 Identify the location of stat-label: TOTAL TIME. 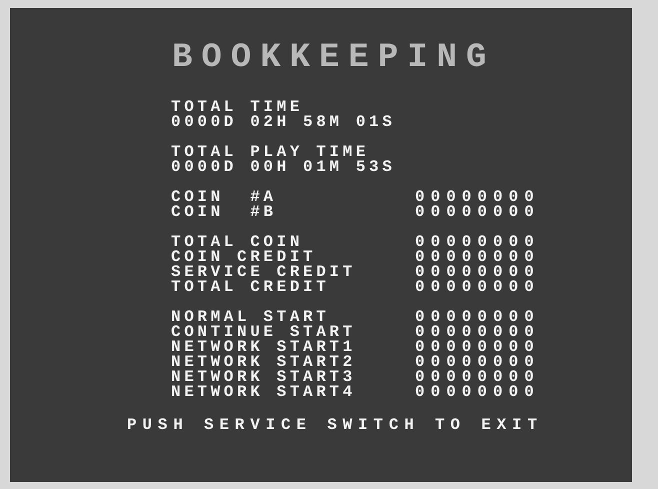
(237, 107).